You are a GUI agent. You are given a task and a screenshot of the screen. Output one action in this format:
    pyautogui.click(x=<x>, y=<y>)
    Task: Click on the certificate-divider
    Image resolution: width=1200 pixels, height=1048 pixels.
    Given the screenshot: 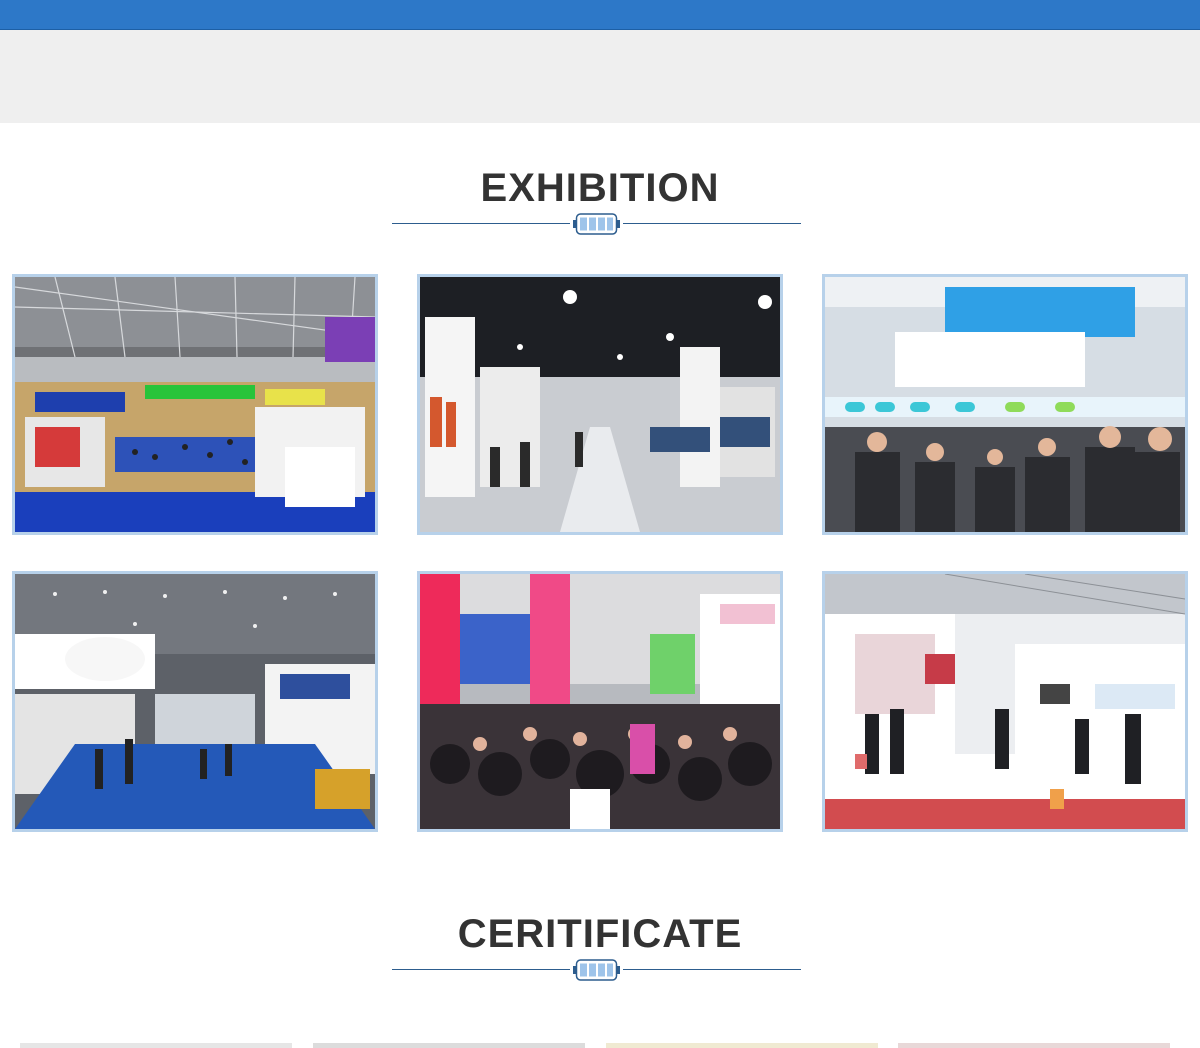 What is the action you would take?
    pyautogui.click(x=596, y=970)
    